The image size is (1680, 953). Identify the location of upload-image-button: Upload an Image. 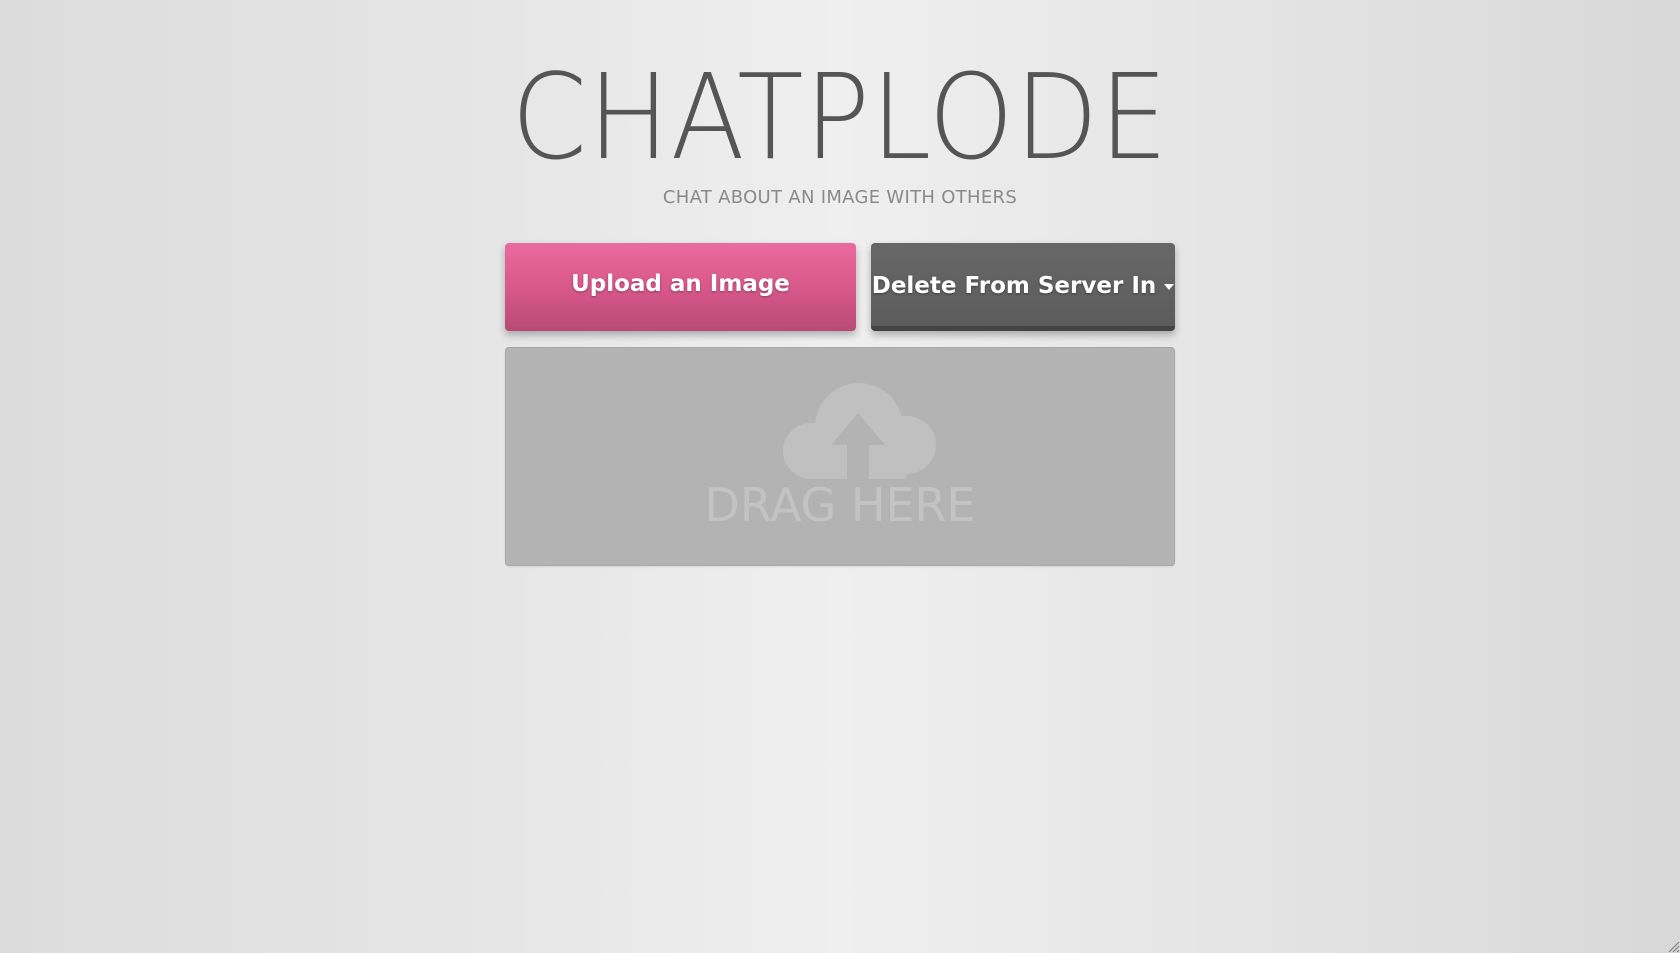
(680, 287).